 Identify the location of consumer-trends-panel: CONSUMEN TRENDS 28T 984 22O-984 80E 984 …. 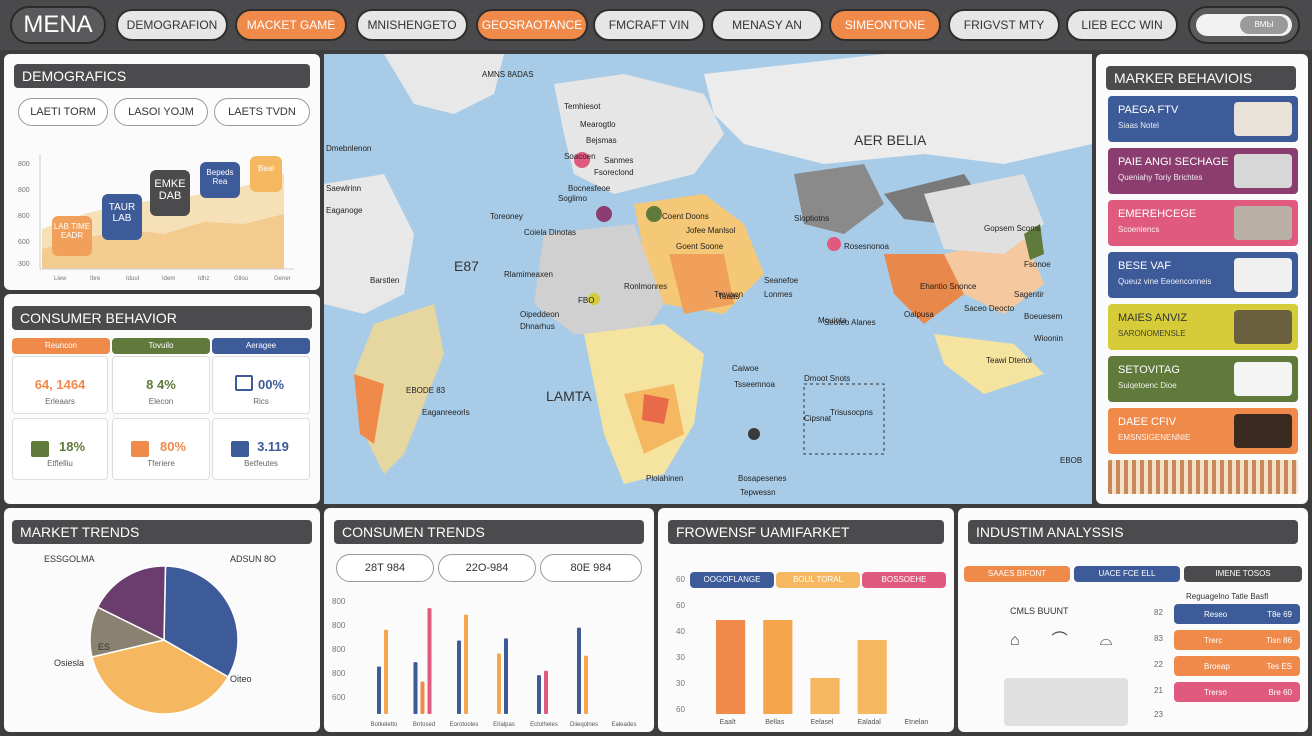
(489, 620).